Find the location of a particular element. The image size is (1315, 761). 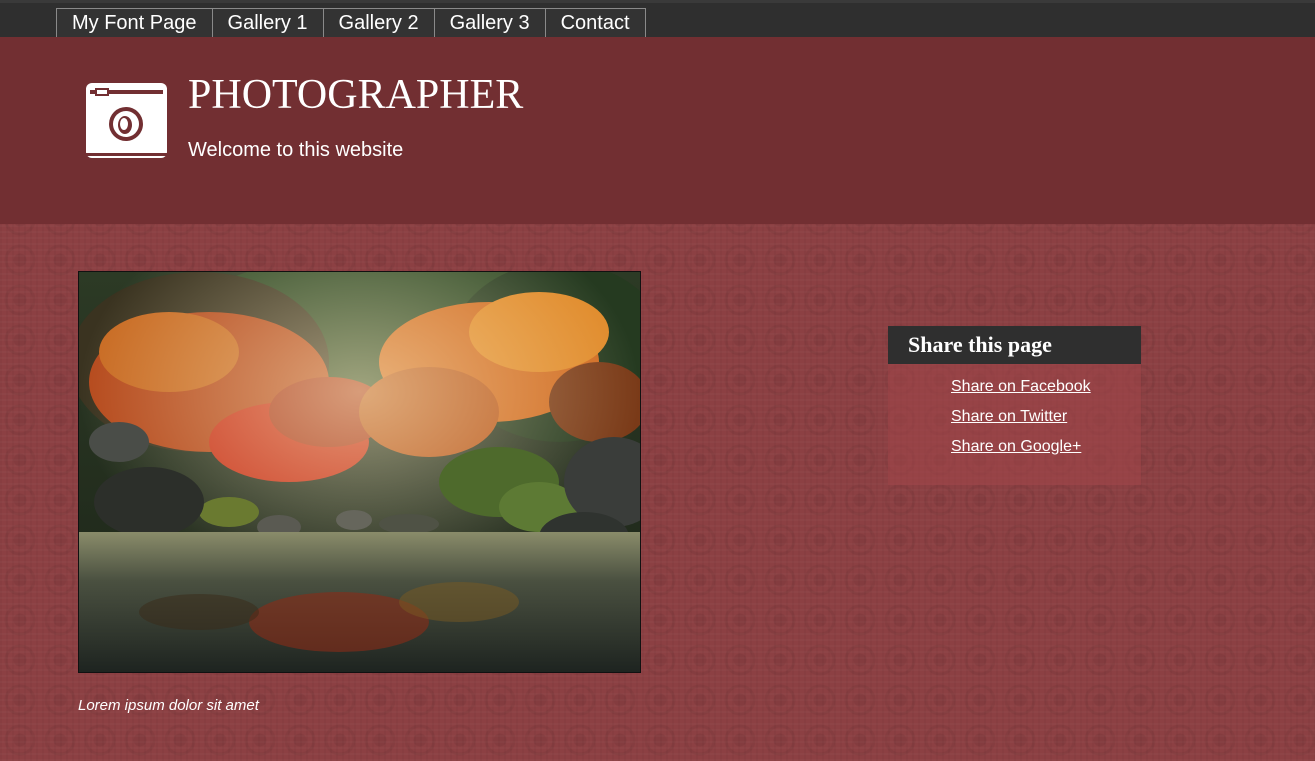

list-item: Share on Twitter is located at coordinates (1046, 421).